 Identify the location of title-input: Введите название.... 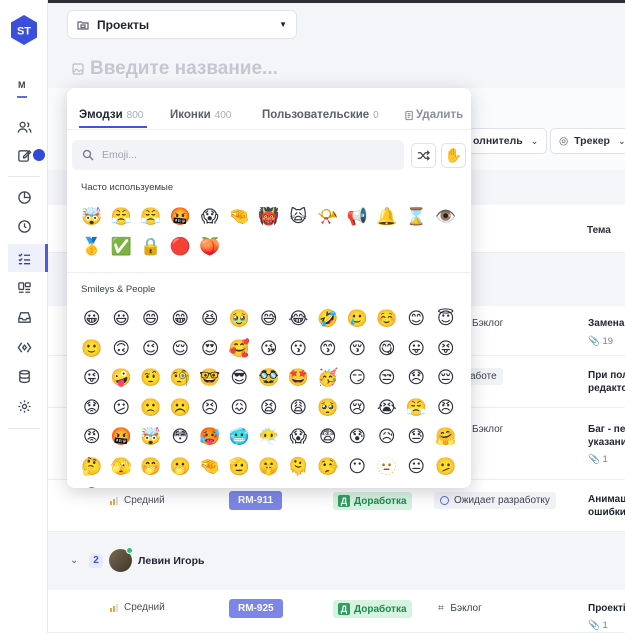
(175, 69).